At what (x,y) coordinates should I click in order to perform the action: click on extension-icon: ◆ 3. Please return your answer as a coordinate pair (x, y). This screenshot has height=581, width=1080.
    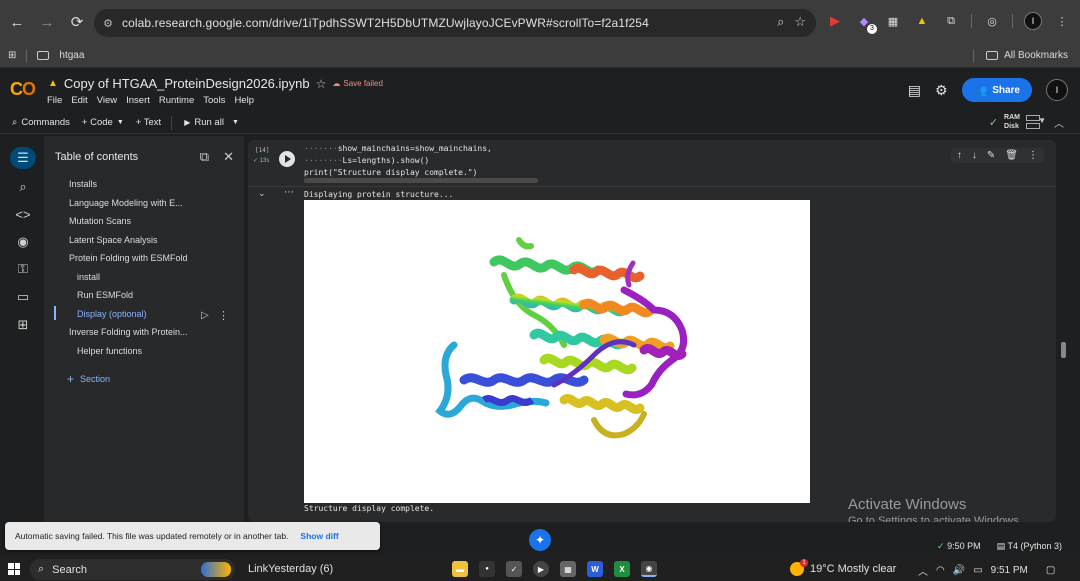
    Looking at the image, I should click on (866, 23).